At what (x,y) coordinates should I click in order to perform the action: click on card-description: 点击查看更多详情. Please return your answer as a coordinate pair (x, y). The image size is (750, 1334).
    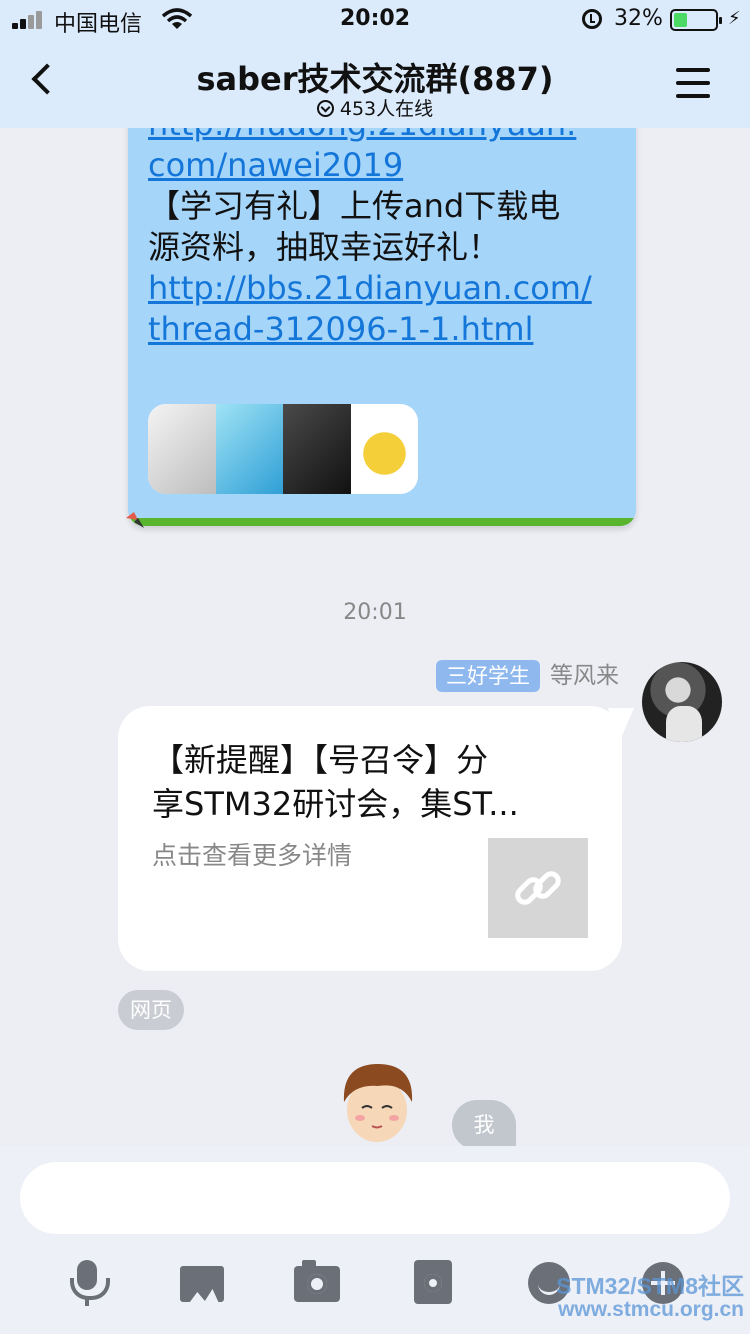
    Looking at the image, I should click on (252, 855).